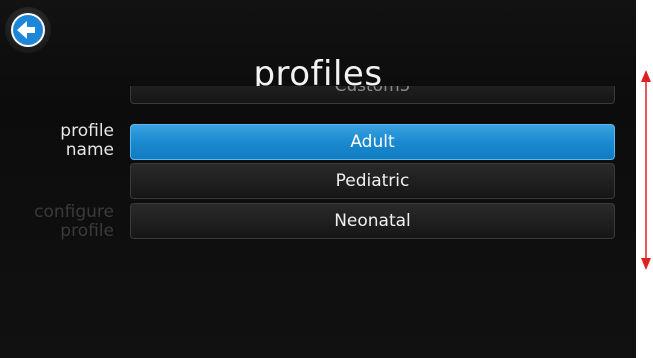  Describe the element at coordinates (372, 181) in the screenshot. I see `profile-item-pediatric: Pediatric` at that location.